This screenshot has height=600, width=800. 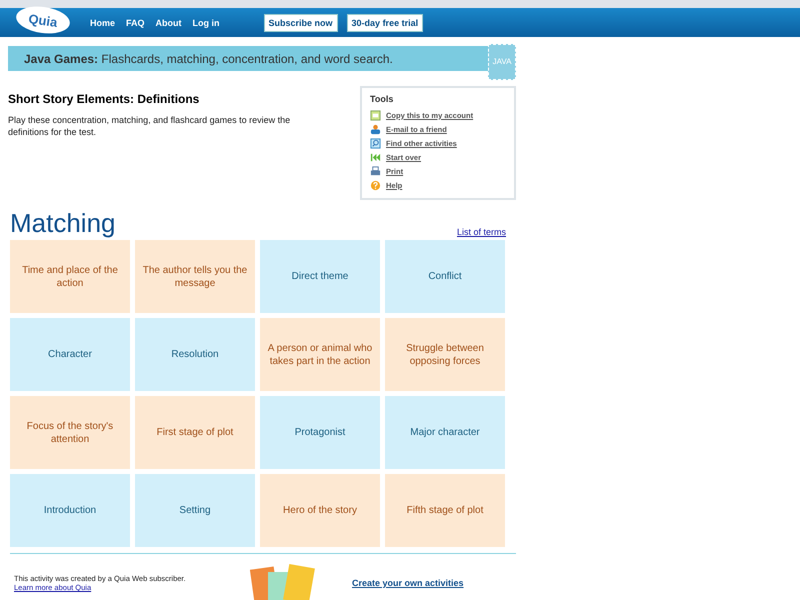 I want to click on definition-card: First stage of plot, so click(x=195, y=432).